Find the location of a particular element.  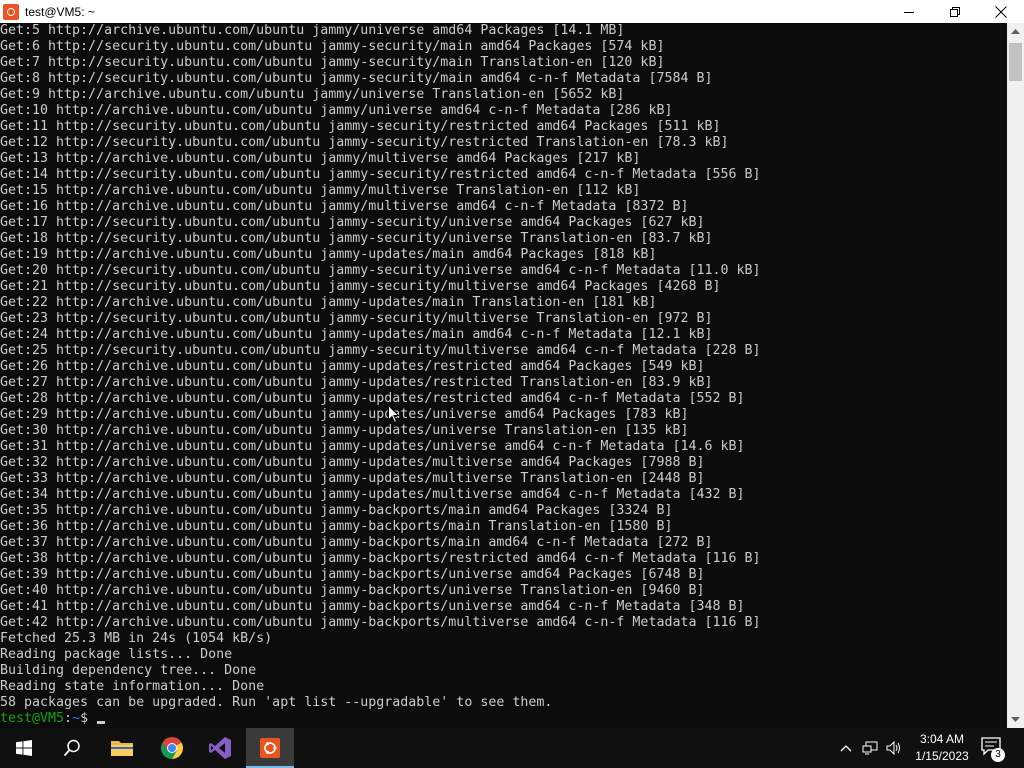

file-explorer-button is located at coordinates (122, 748).